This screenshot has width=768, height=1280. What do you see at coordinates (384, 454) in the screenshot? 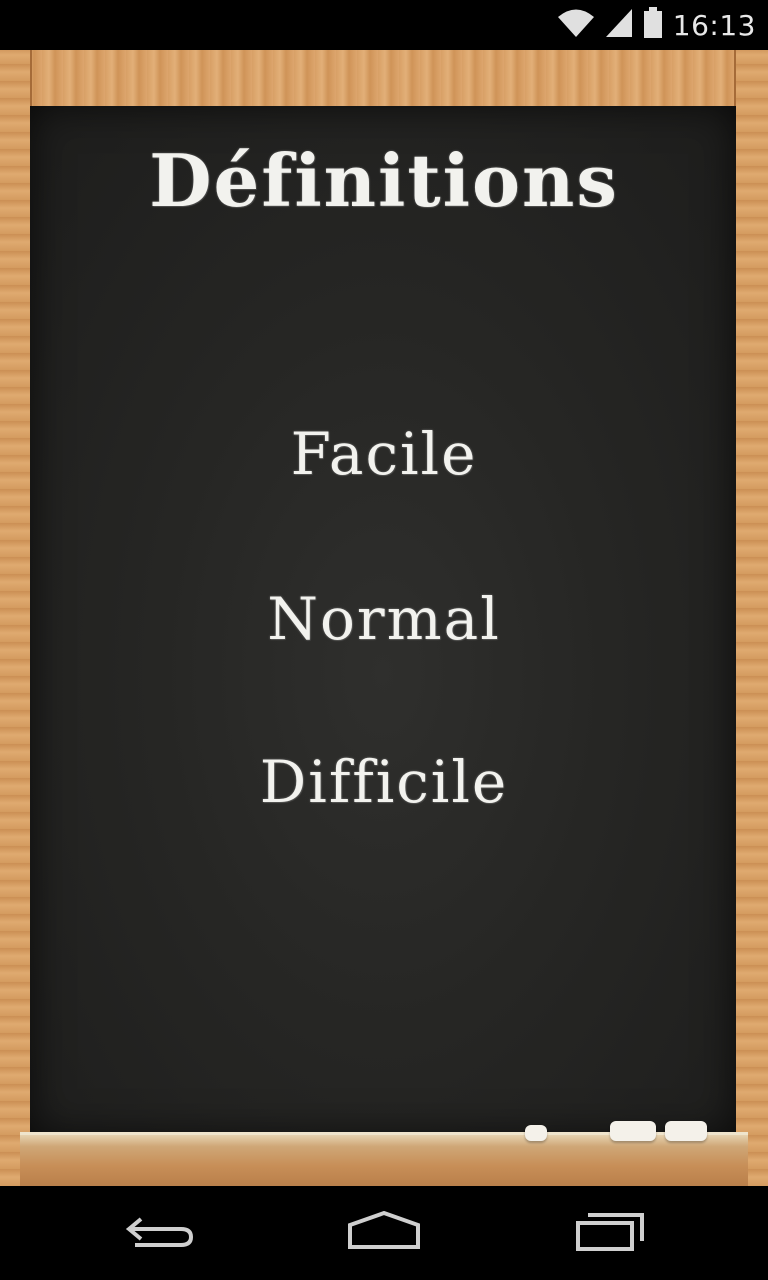
I see `menu-item-facile: Facile` at bounding box center [384, 454].